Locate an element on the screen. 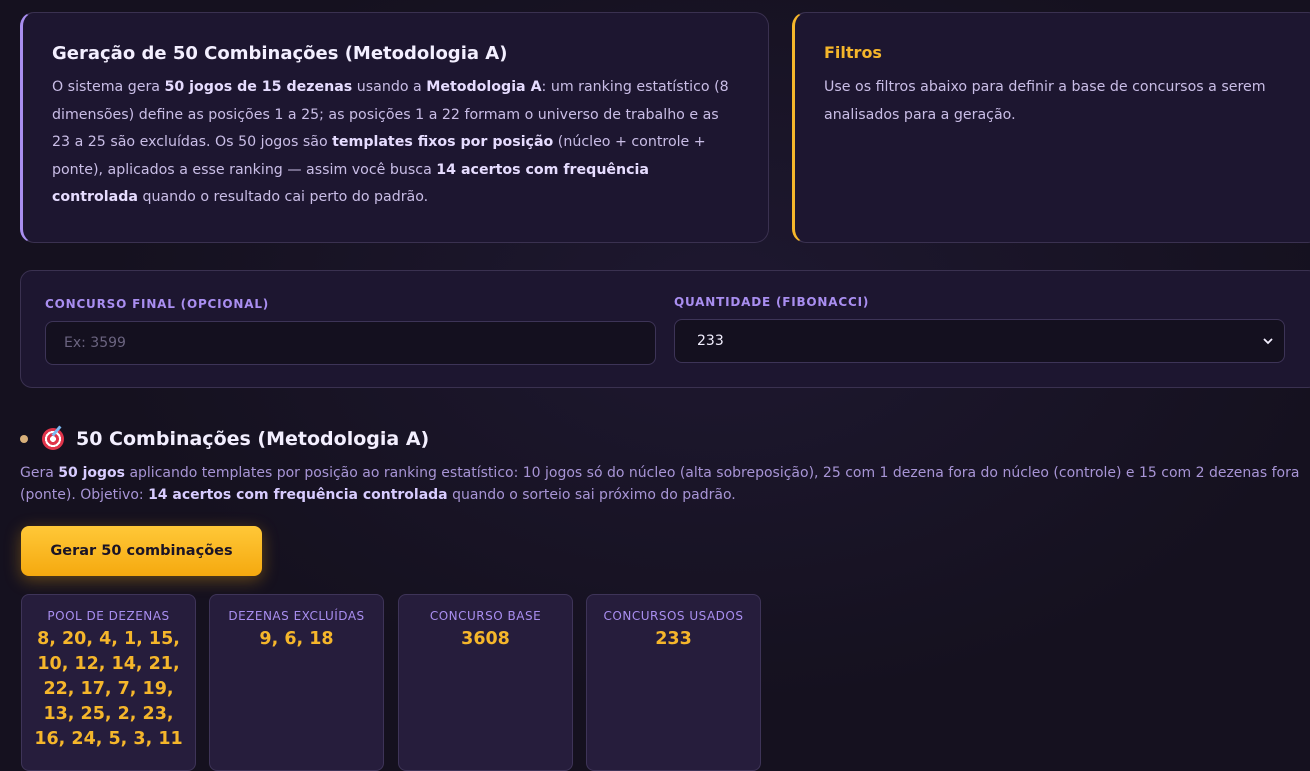  concurso-final-input: Ex: 3599 is located at coordinates (350, 343).